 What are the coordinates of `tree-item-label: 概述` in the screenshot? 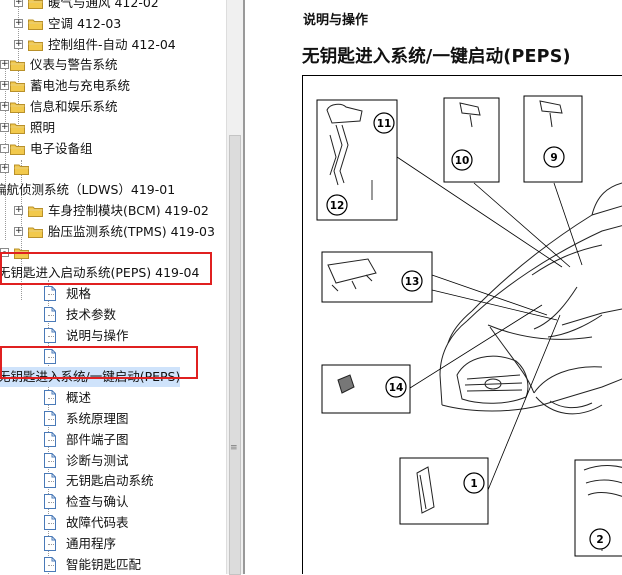 It's located at (78, 398).